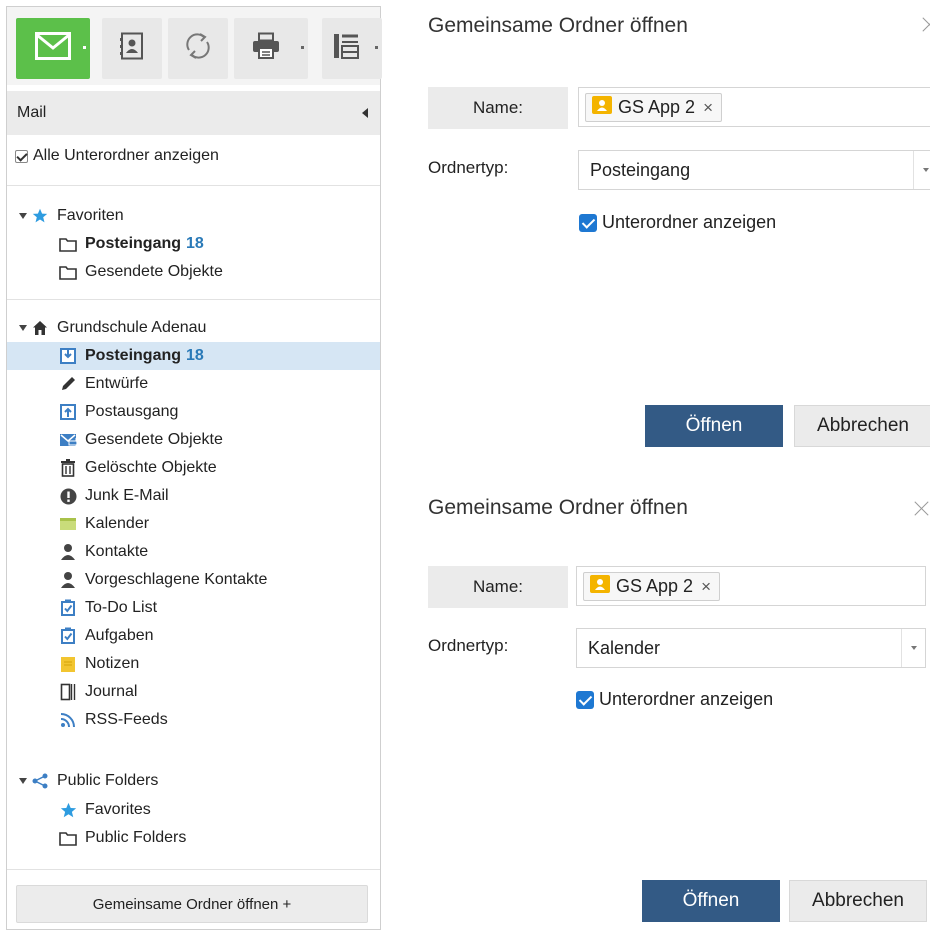  Describe the element at coordinates (193, 664) in the screenshot. I see `mailbox-item-notizen: Notizen` at that location.